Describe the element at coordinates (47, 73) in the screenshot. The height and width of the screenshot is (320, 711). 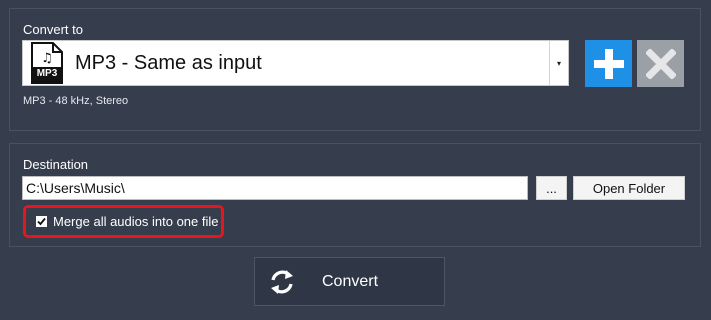
I see `file-icon-label: MP3` at that location.